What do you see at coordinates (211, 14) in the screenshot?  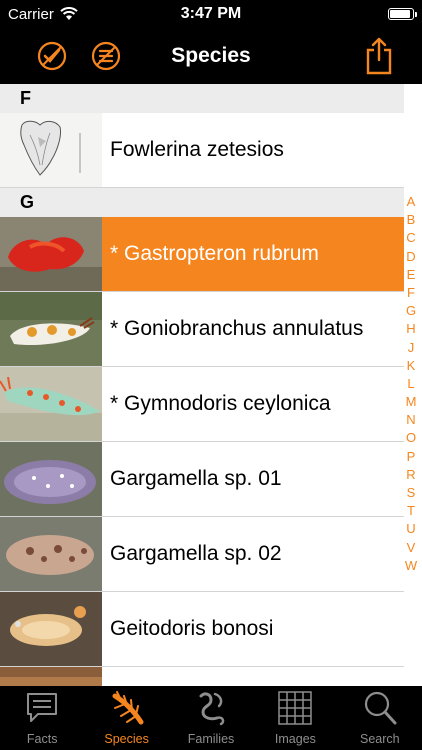 I see `status-bar: Carrier 3:47 PM` at bounding box center [211, 14].